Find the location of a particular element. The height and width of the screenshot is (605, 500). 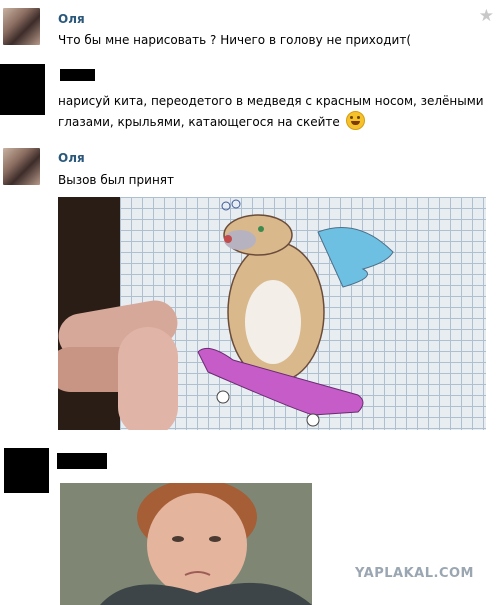

smiley-emoji-icon is located at coordinates (355, 120).